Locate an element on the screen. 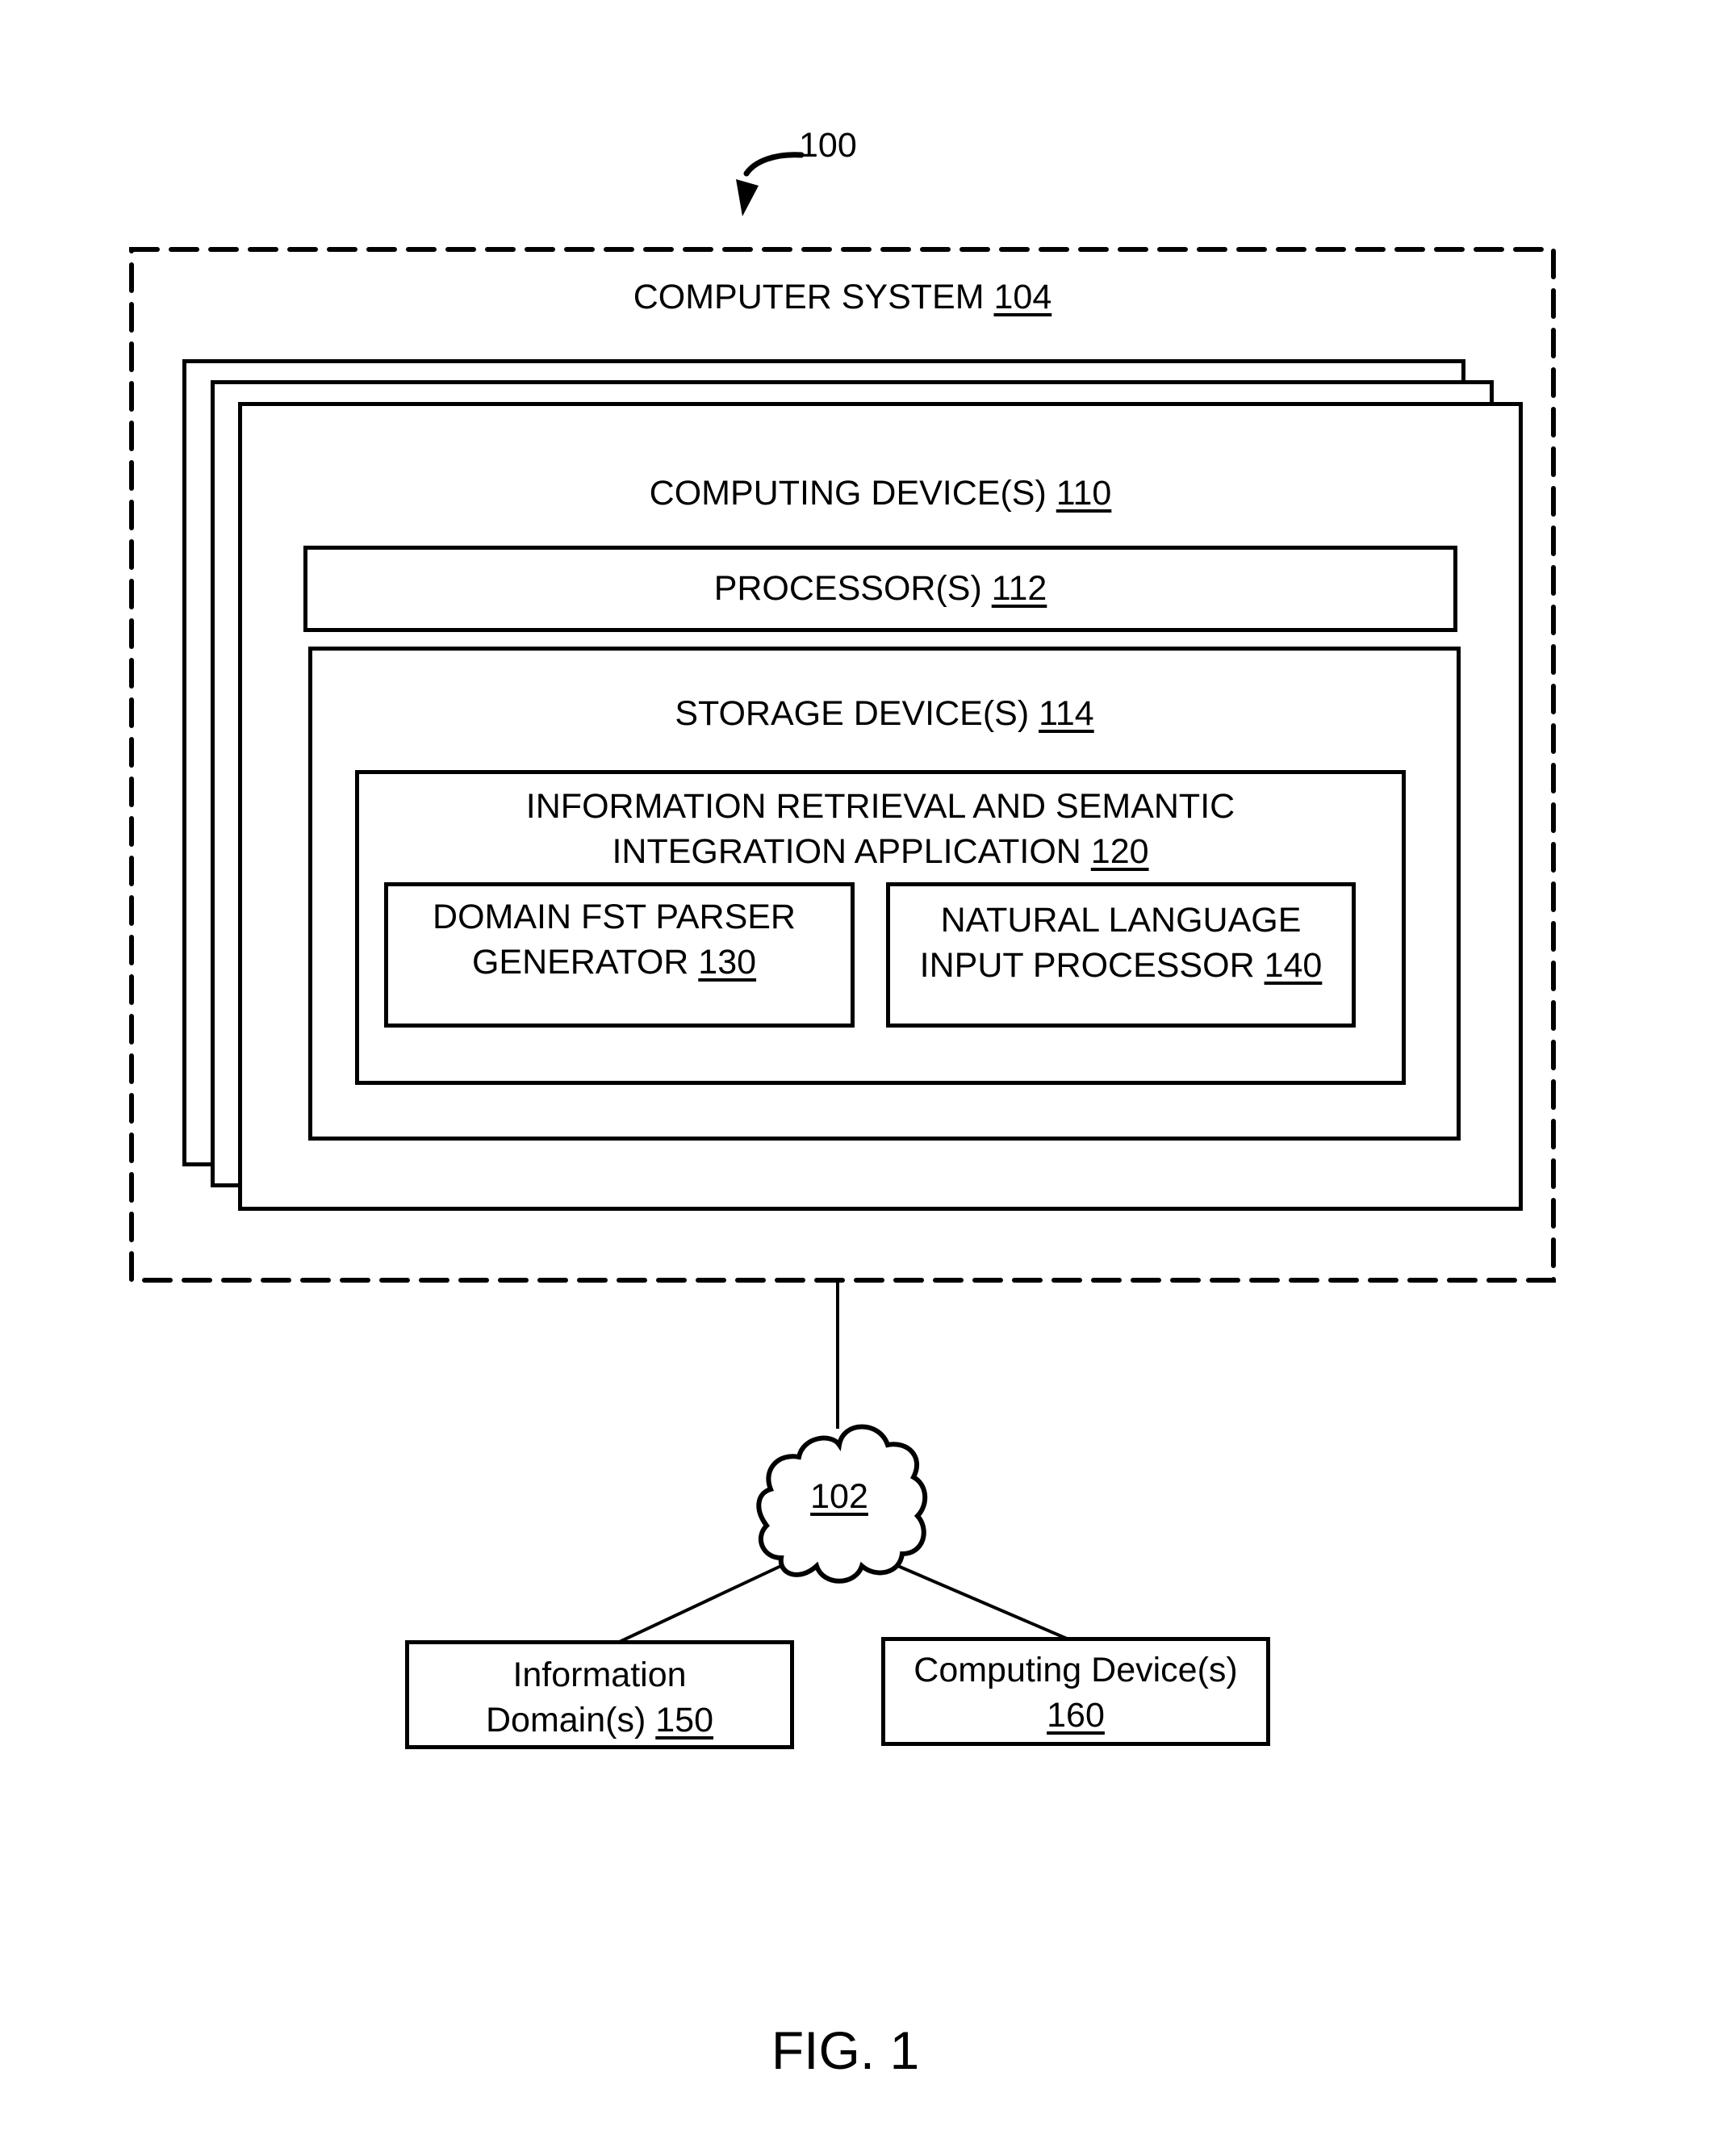  info-domains-line1: Information is located at coordinates (599, 1675).